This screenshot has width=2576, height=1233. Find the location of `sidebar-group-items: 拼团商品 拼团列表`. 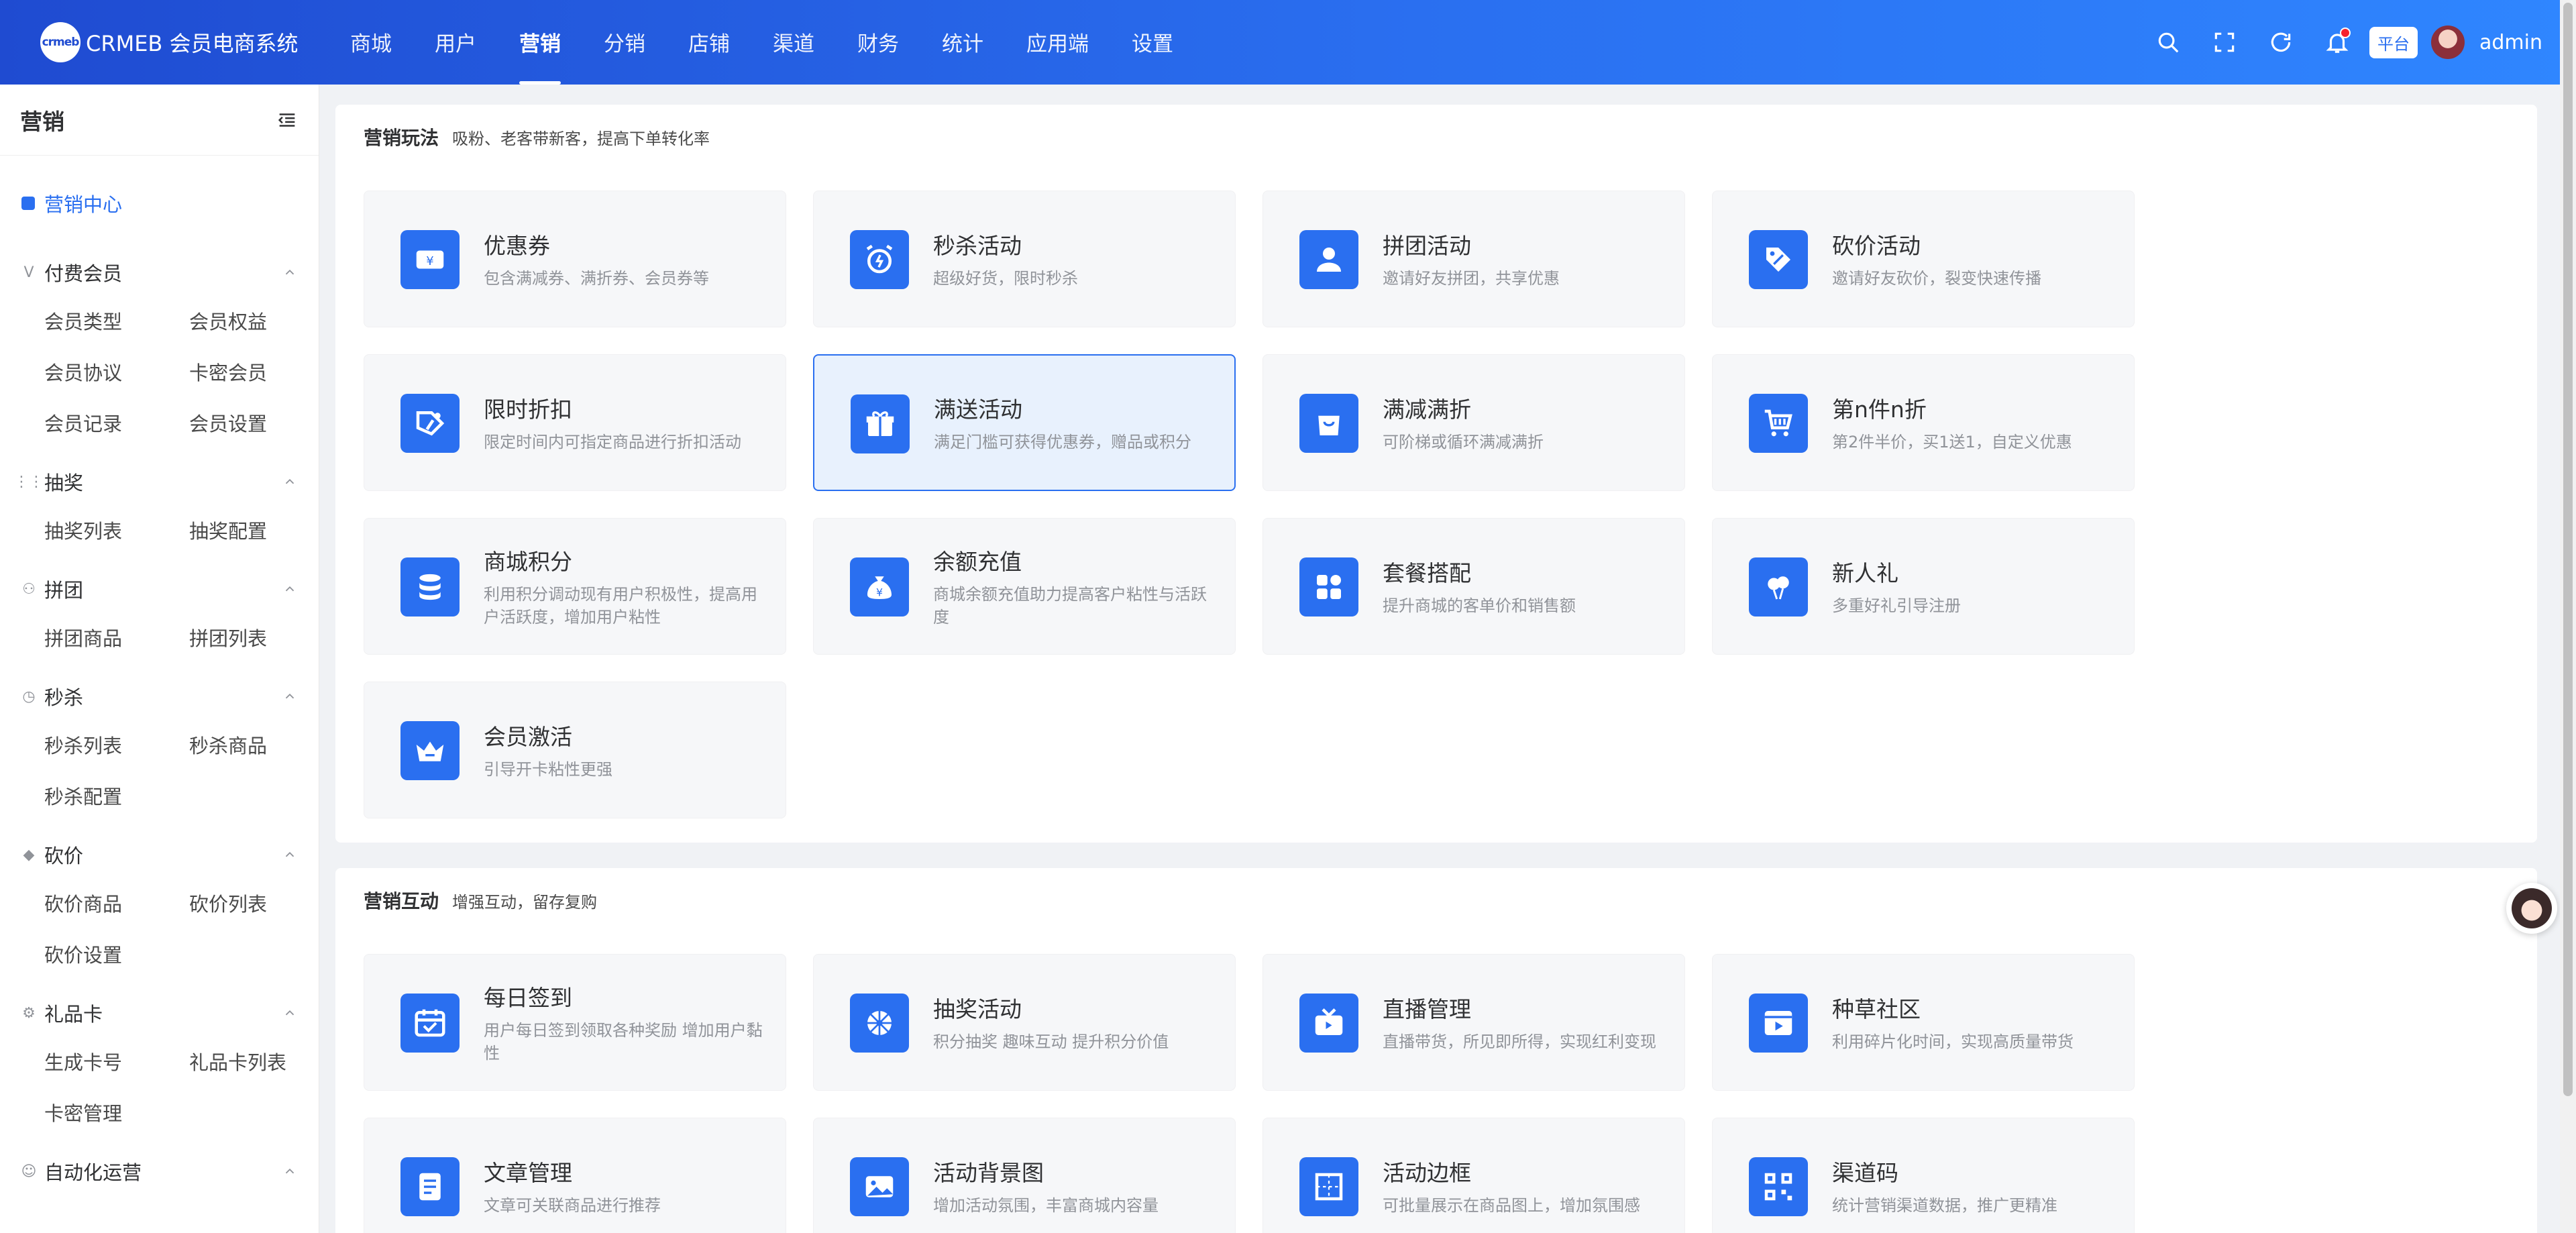

sidebar-group-items: 拼团商品 拼团列表 is located at coordinates (159, 639).